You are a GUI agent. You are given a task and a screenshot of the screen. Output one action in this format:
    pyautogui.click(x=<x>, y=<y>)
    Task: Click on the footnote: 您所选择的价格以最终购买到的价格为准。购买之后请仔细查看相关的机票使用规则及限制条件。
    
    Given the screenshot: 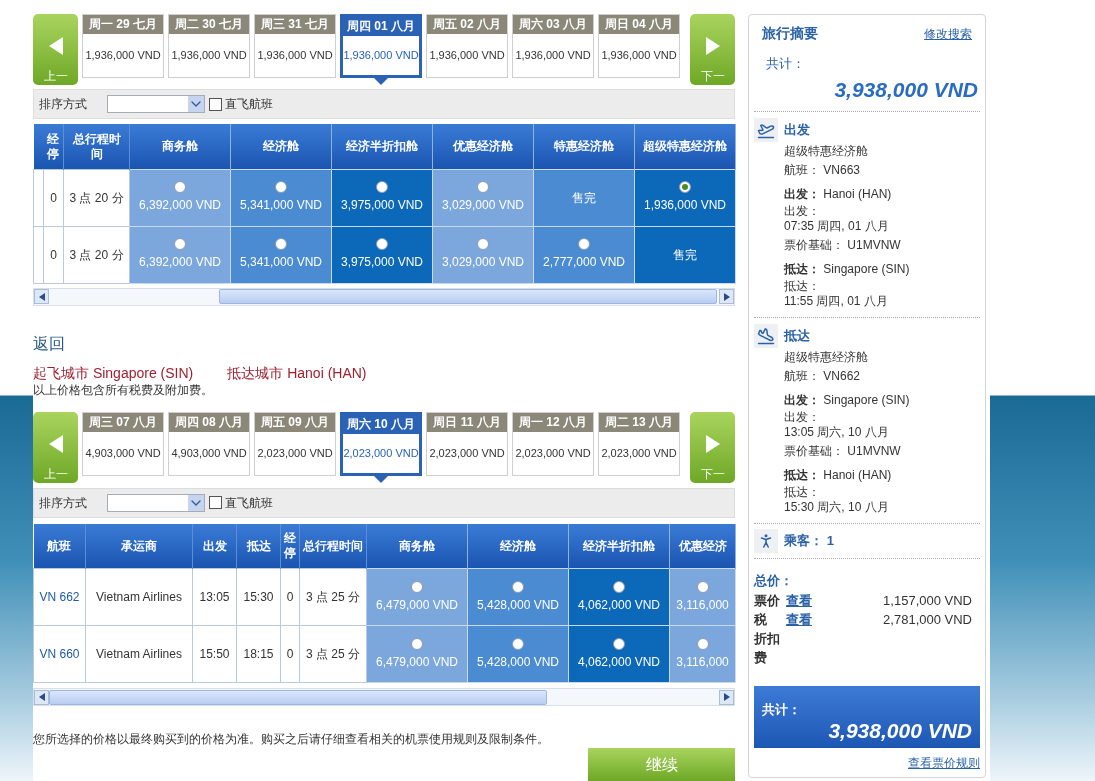 What is the action you would take?
    pyautogui.click(x=291, y=739)
    